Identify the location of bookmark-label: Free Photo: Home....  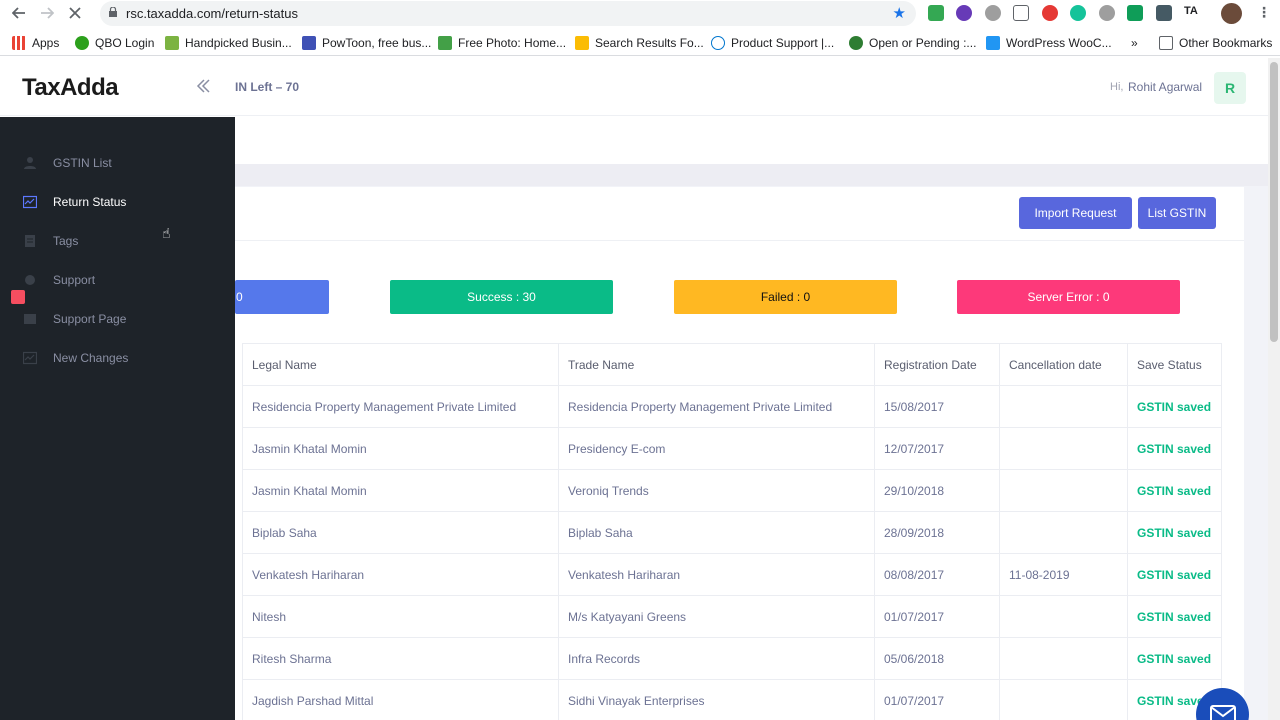
(512, 43).